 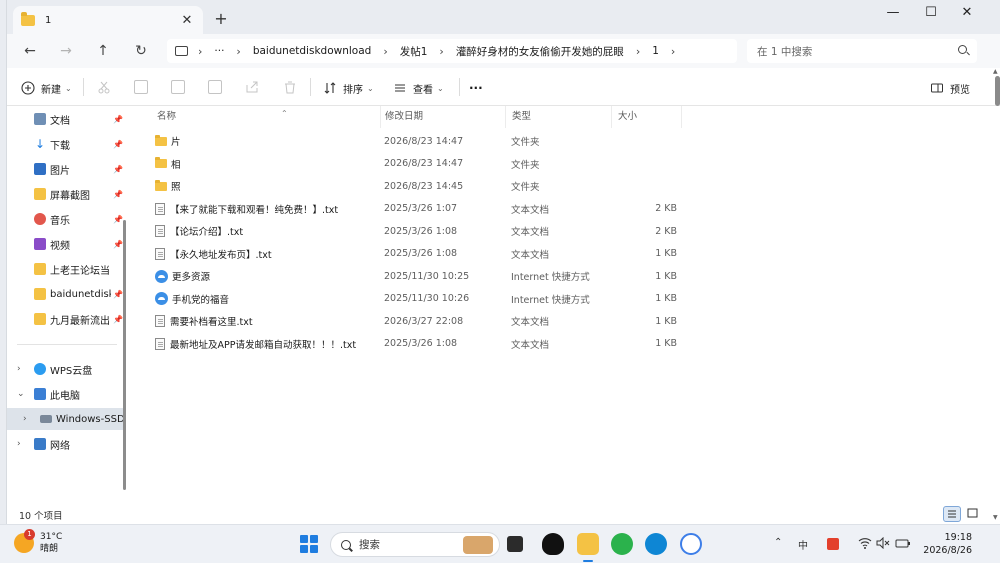 What do you see at coordinates (862, 51) in the screenshot?
I see `search-input: 在 1 中搜索` at bounding box center [862, 51].